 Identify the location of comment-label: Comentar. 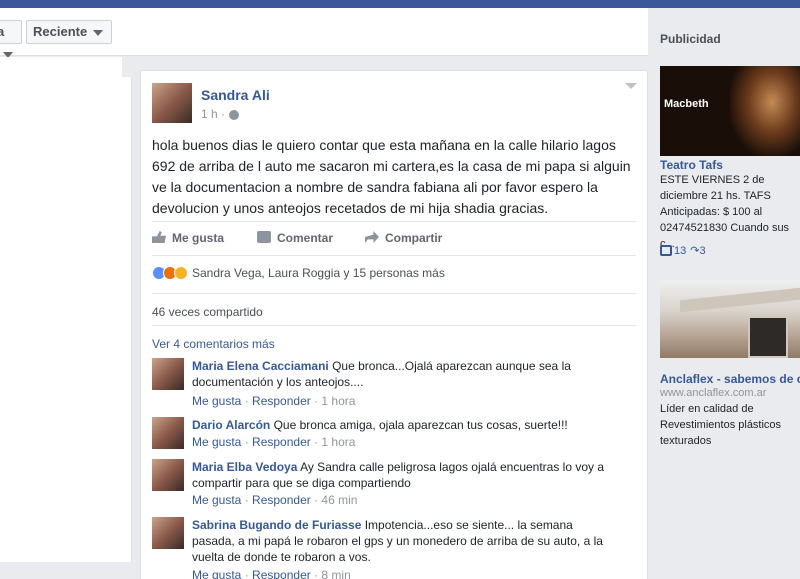
(305, 238).